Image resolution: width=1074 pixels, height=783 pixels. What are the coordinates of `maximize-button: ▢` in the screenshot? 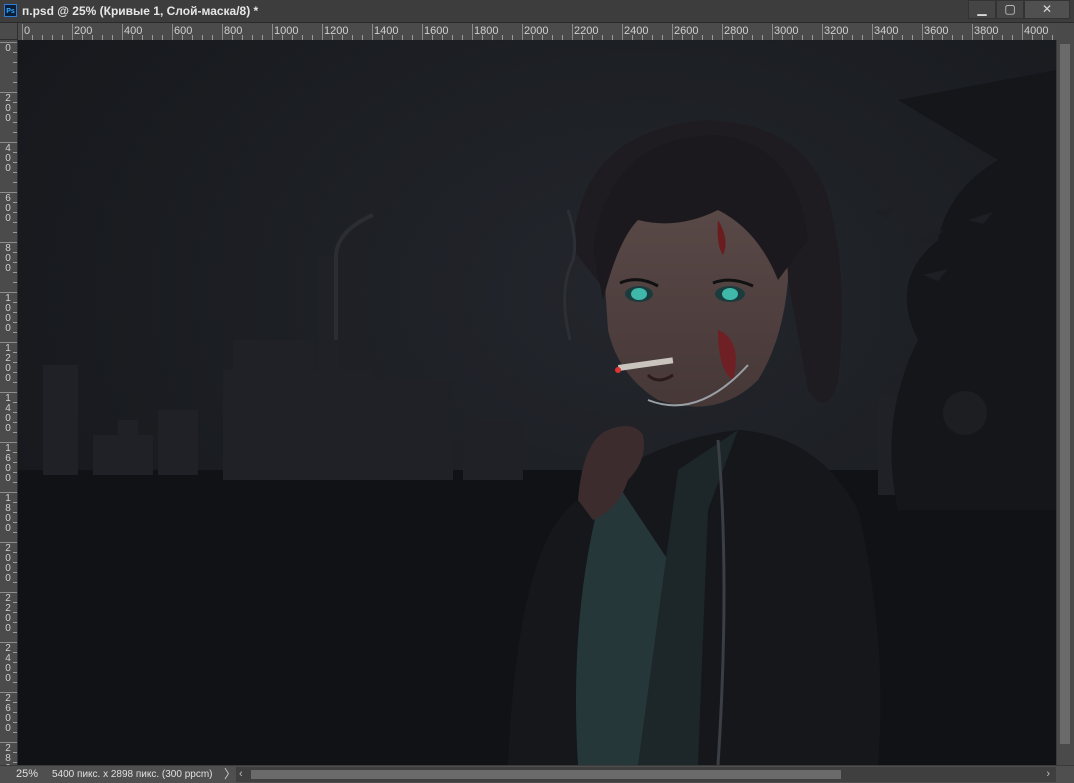 It's located at (1010, 9).